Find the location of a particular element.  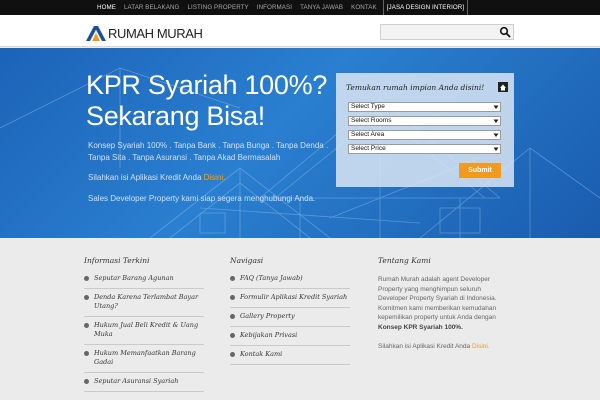

navigasi-title: Navigasi is located at coordinates (247, 260).